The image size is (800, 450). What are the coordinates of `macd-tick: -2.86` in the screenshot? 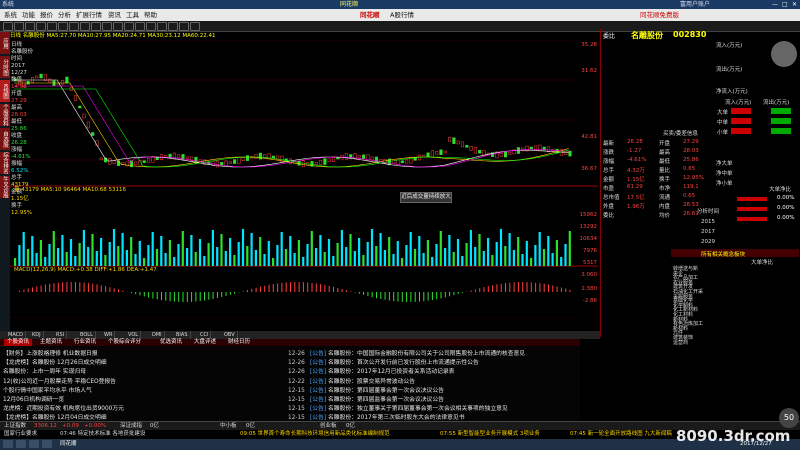 It's located at (589, 301).